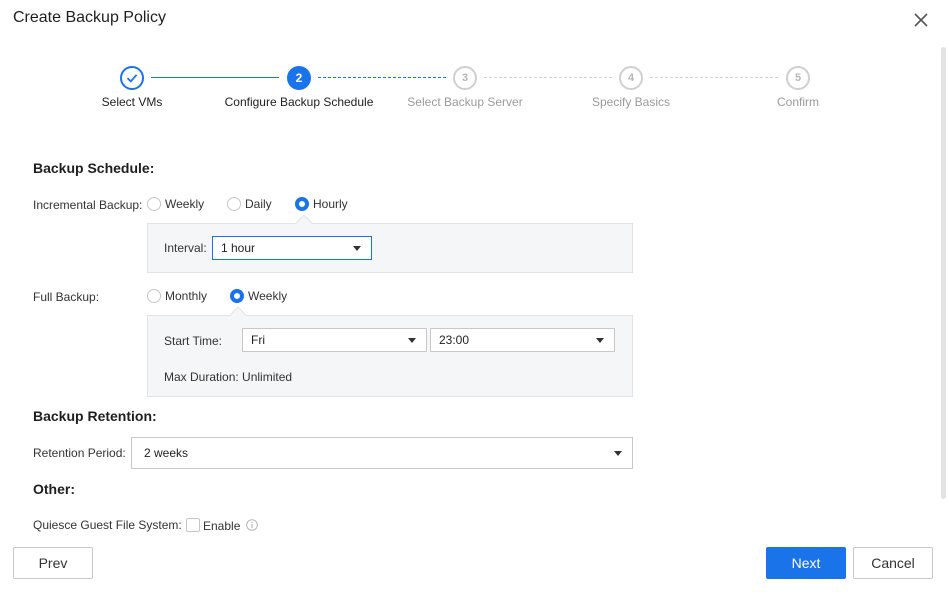 The height and width of the screenshot is (592, 949). Describe the element at coordinates (299, 78) in the screenshot. I see `step-2-number: 2` at that location.